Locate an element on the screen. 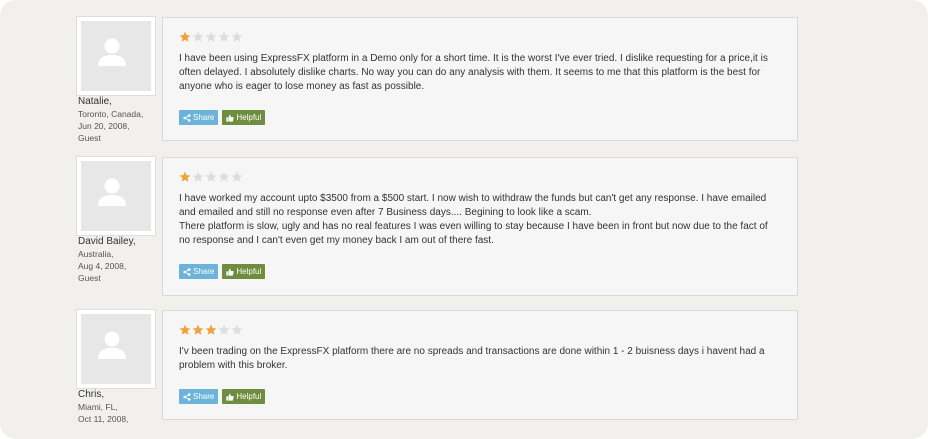 The image size is (928, 439). review-author: Chris, Miami, FL, Oct 11, 2008, is located at coordinates (118, 406).